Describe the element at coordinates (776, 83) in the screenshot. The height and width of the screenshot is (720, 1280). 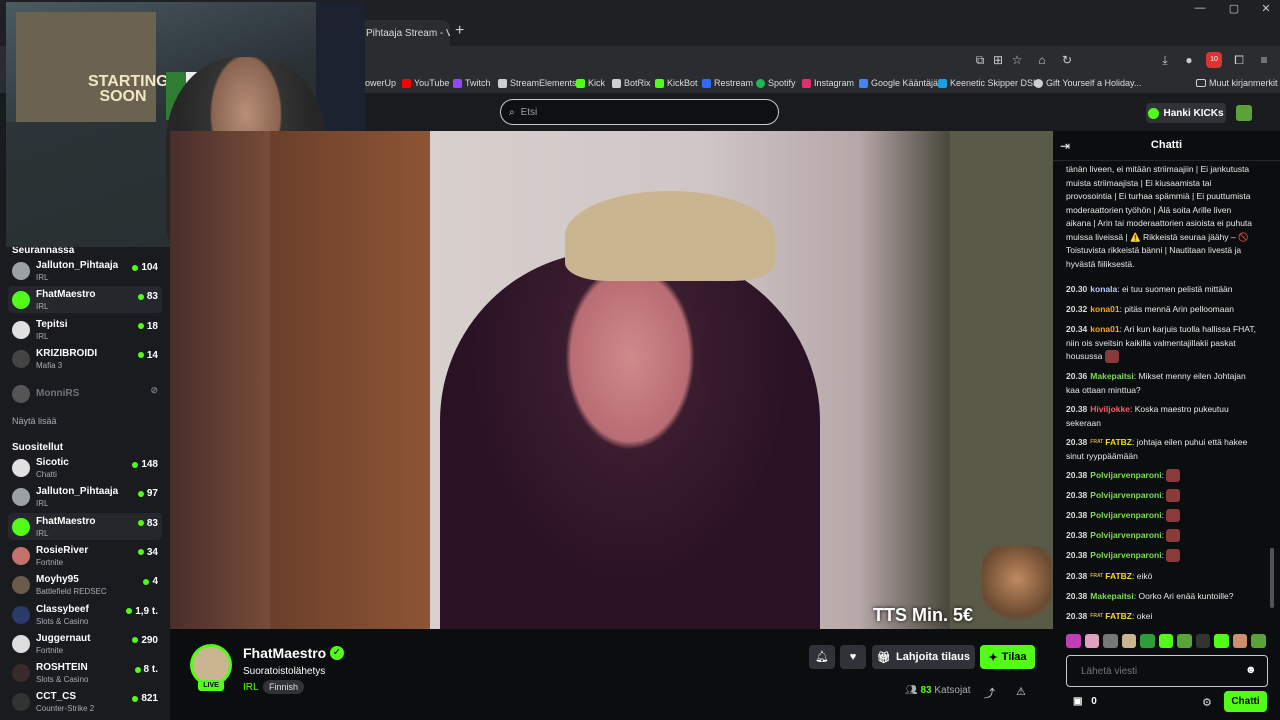
I see `bookmark-spotify: Spotify` at that location.